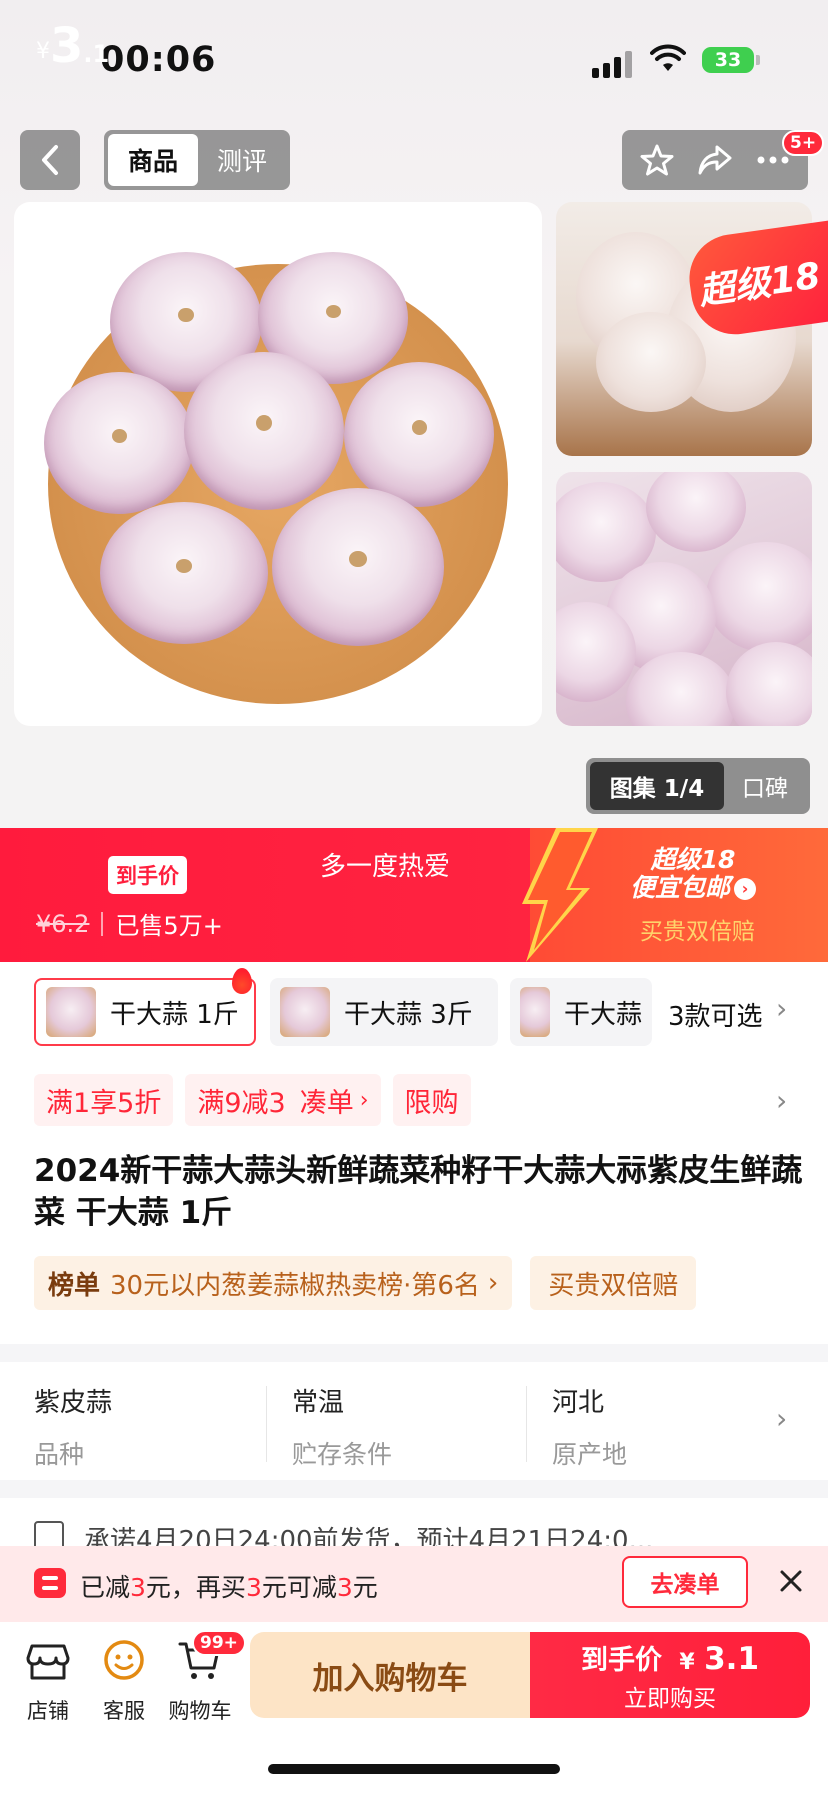 This screenshot has width=828, height=1796. I want to click on spec-key: 贮存条件, so click(342, 1454).